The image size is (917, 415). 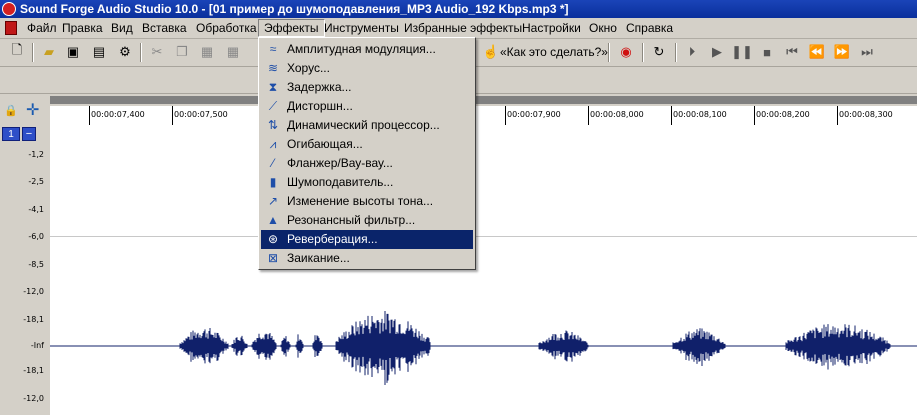 I want to click on menu-effects: Эффекты, so click(x=291, y=28).